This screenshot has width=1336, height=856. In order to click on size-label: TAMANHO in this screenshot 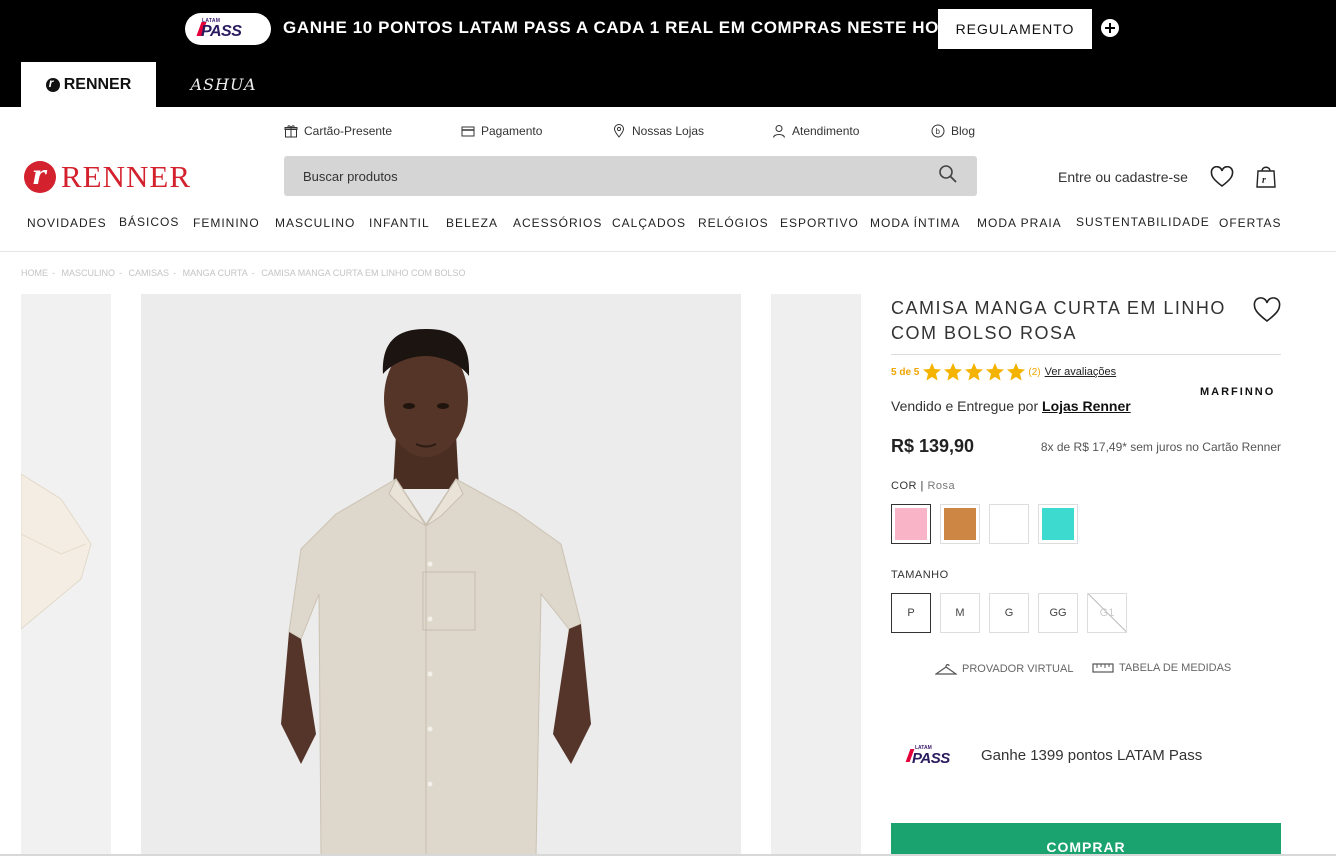, I will do `click(920, 575)`.